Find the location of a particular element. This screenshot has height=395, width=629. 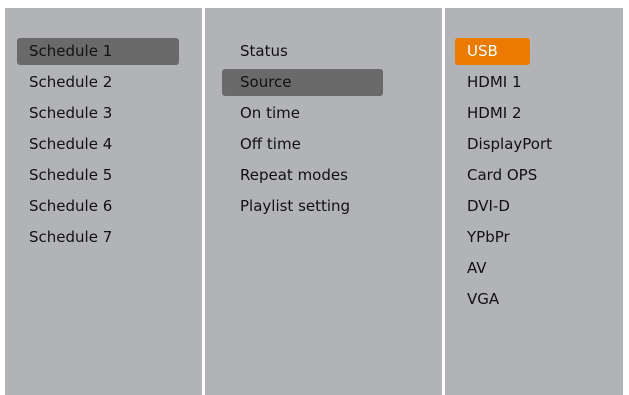

schedule-item-7: Schedule 7 is located at coordinates (98, 237).